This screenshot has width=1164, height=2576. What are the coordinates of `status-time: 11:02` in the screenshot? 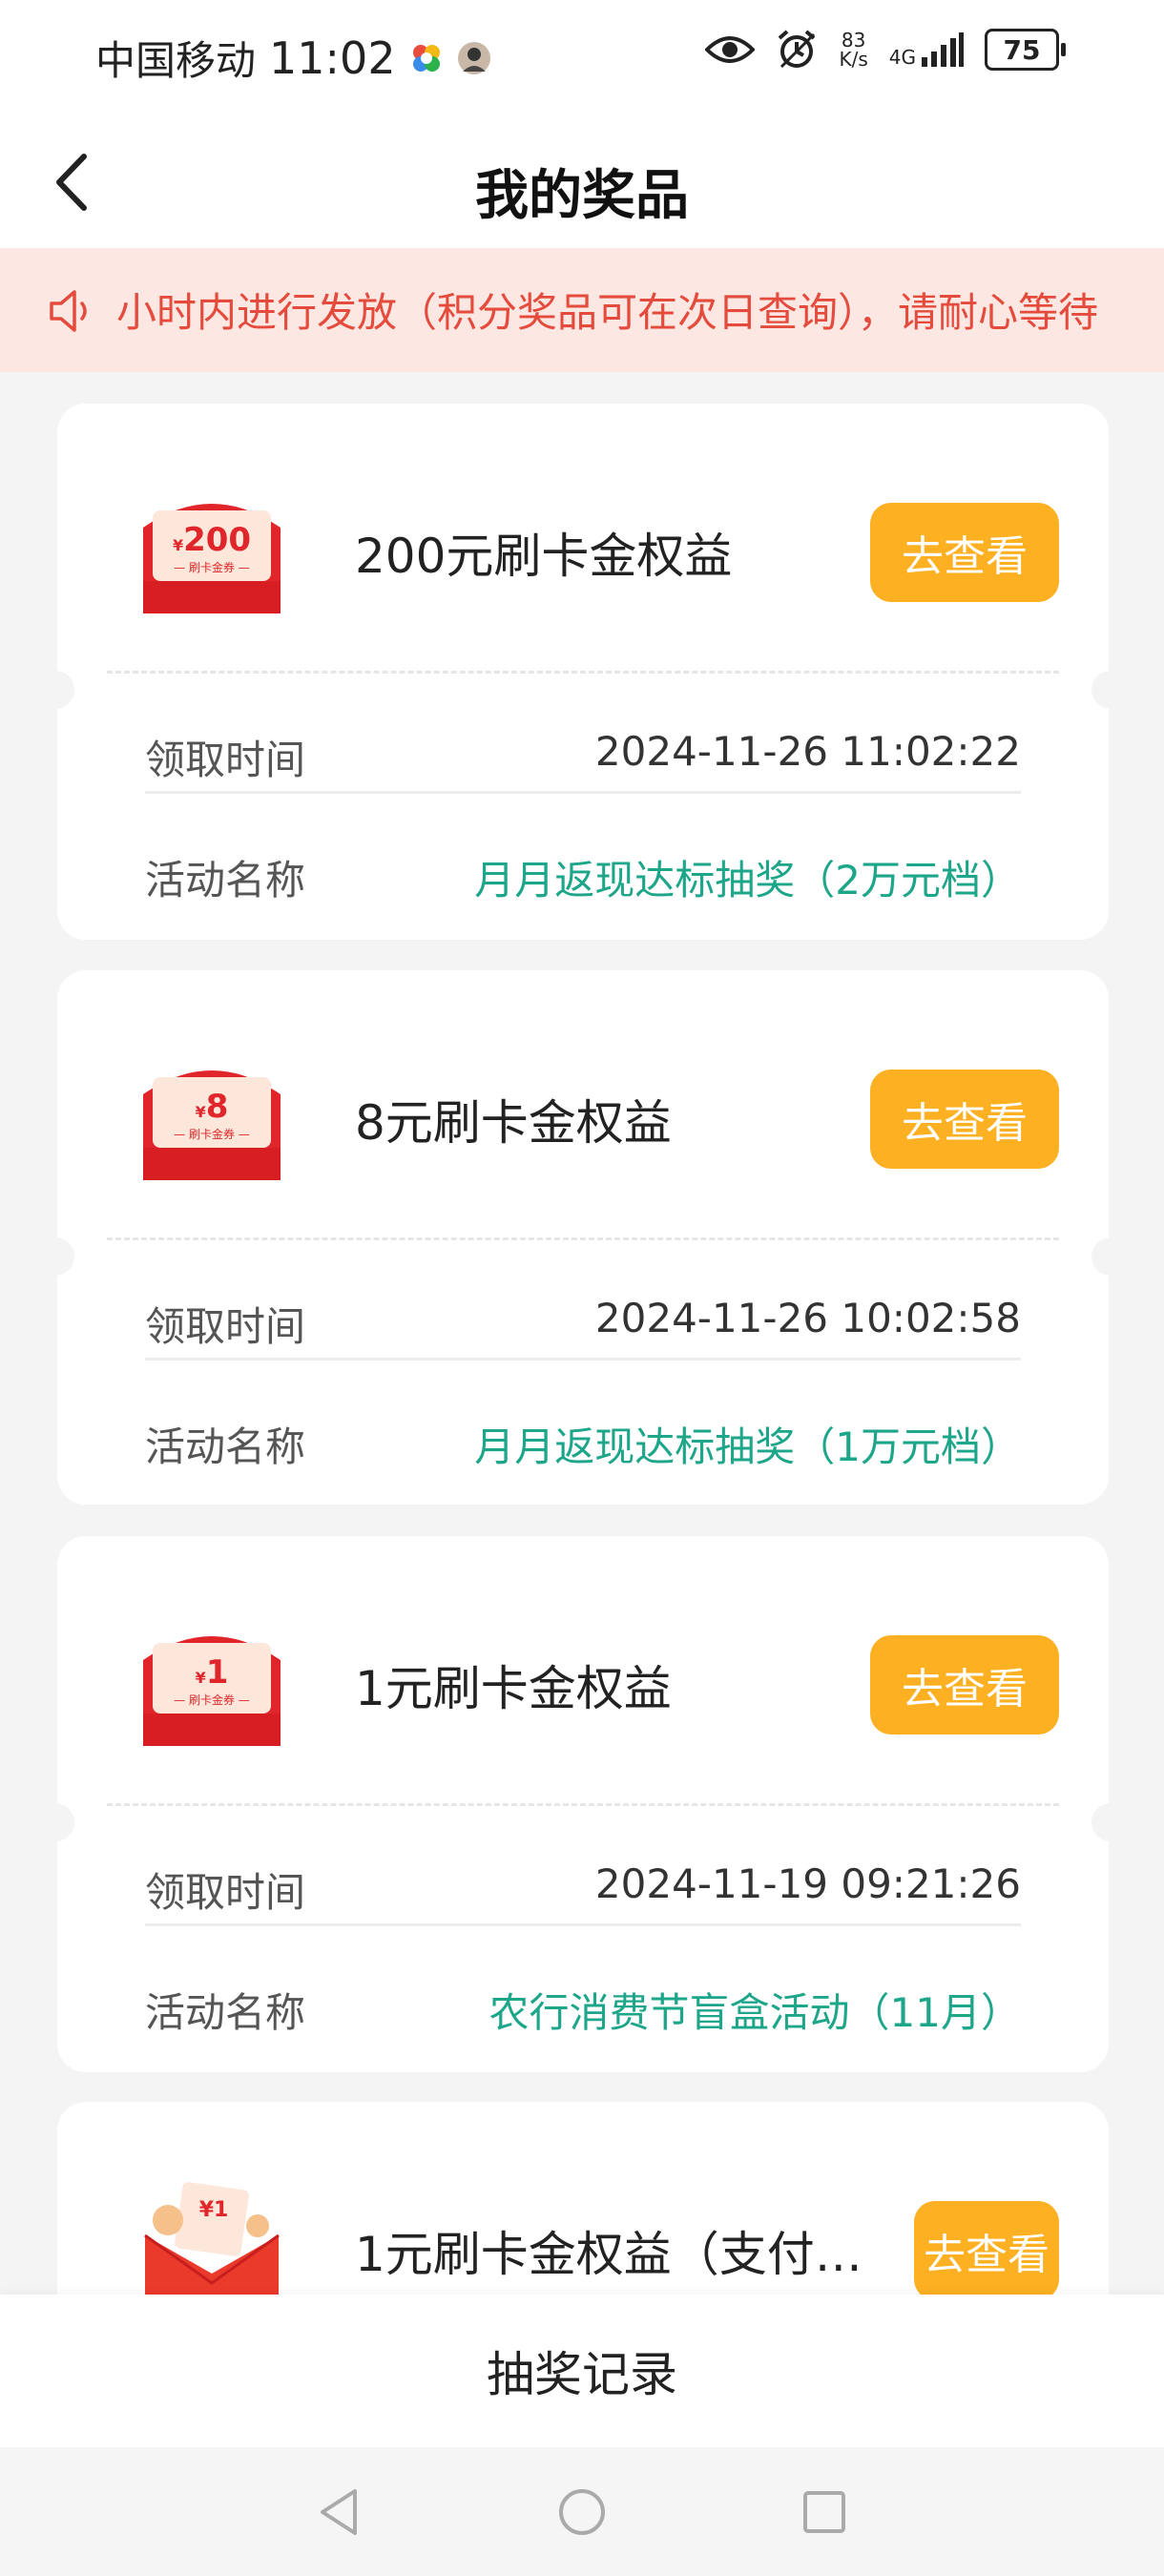 It's located at (332, 57).